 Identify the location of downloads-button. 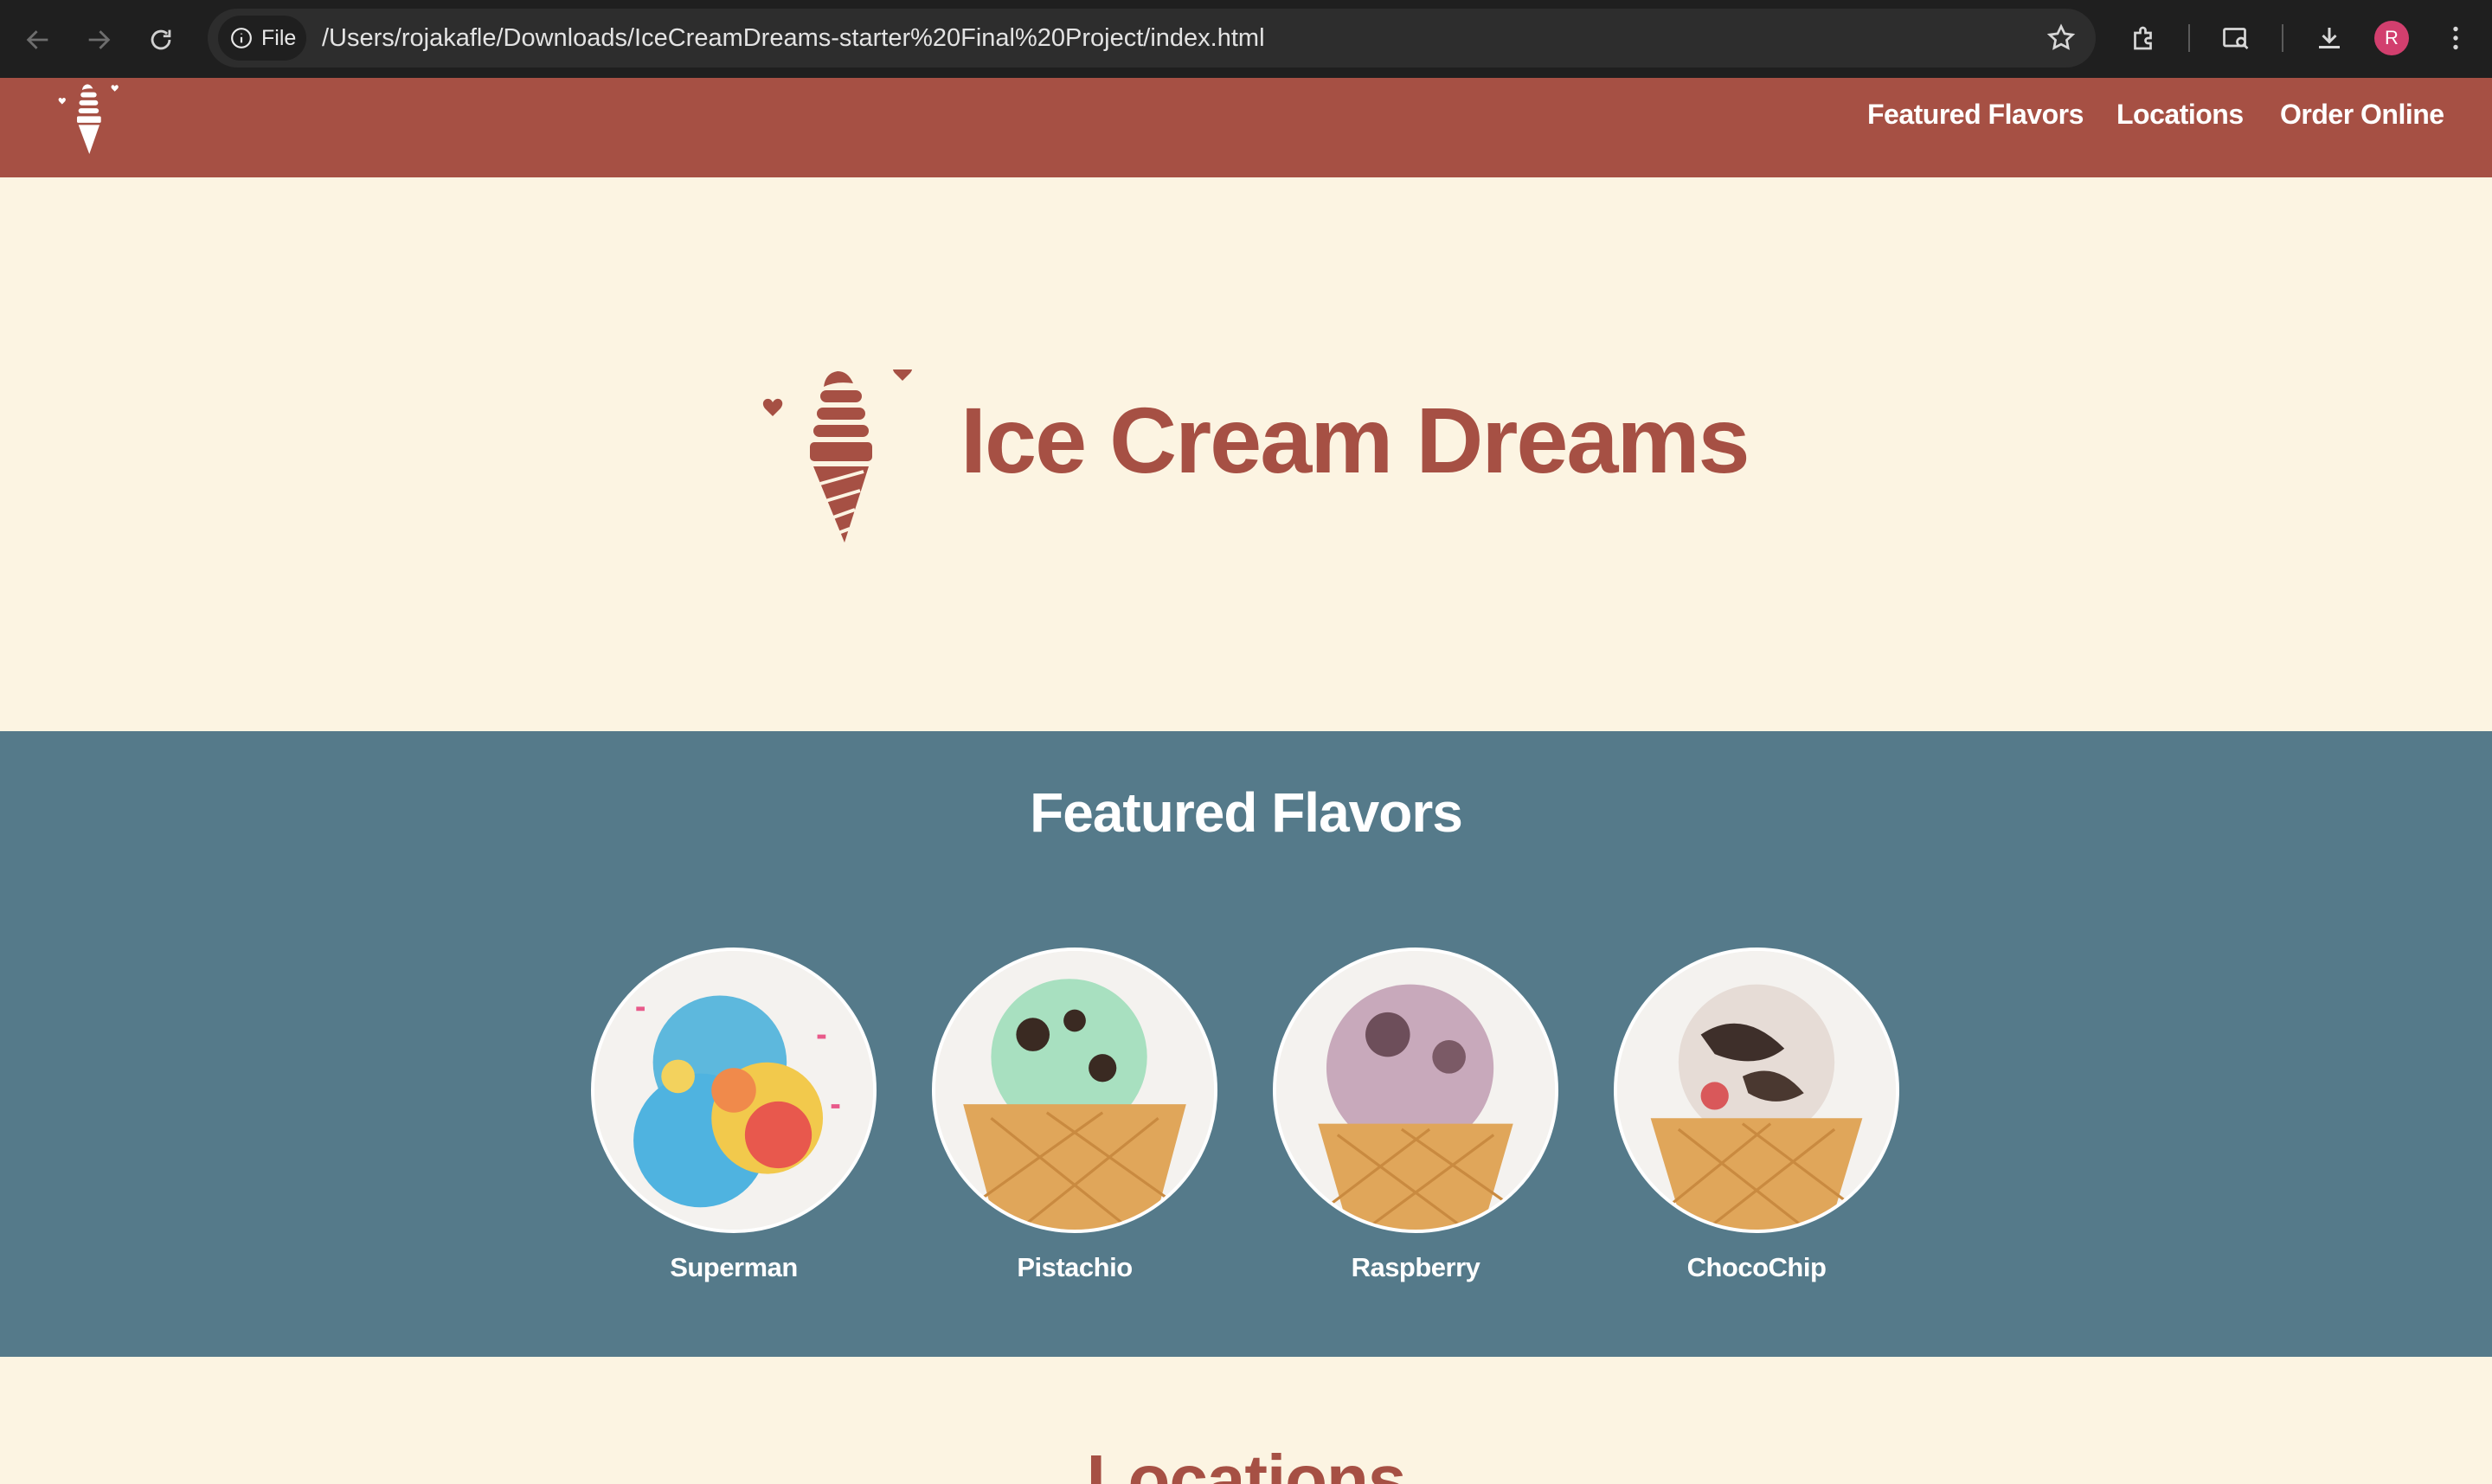
(2329, 38).